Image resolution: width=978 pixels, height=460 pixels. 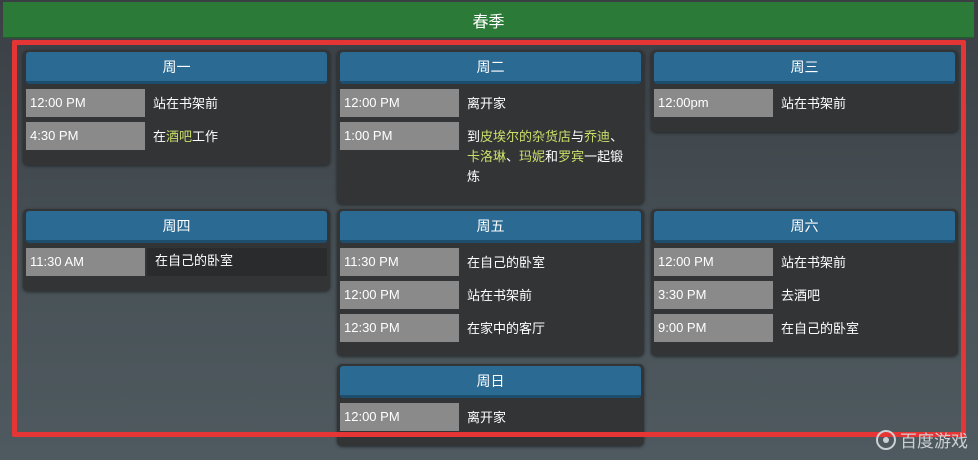 I want to click on day-header-wednesday: 周三, so click(x=804, y=68).